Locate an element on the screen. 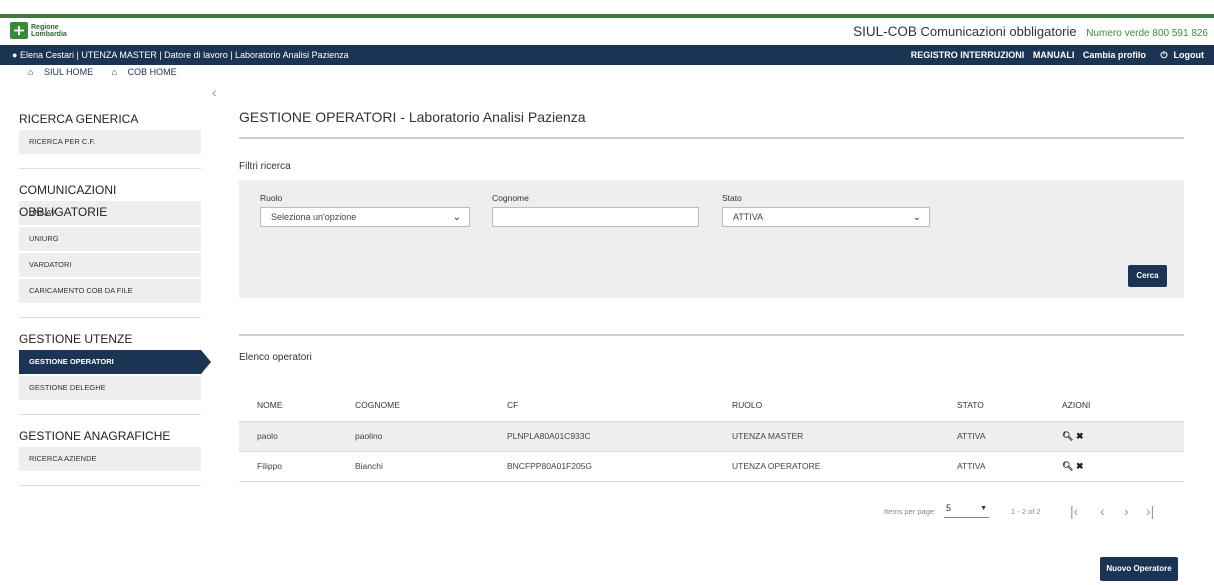 The height and width of the screenshot is (585, 1214). home-links: ⌂ SIUL HOME ⌂ COB HOME is located at coordinates (110, 72).